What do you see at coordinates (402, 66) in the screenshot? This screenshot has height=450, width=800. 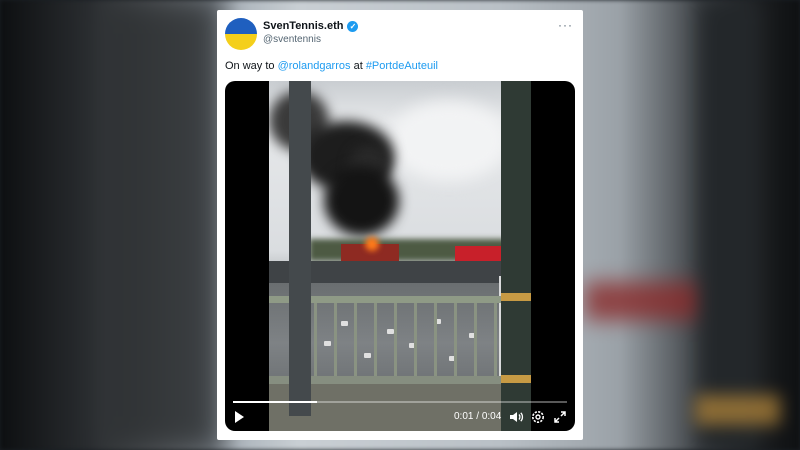 I see `hashtag-link: #PortdeAuteuil` at bounding box center [402, 66].